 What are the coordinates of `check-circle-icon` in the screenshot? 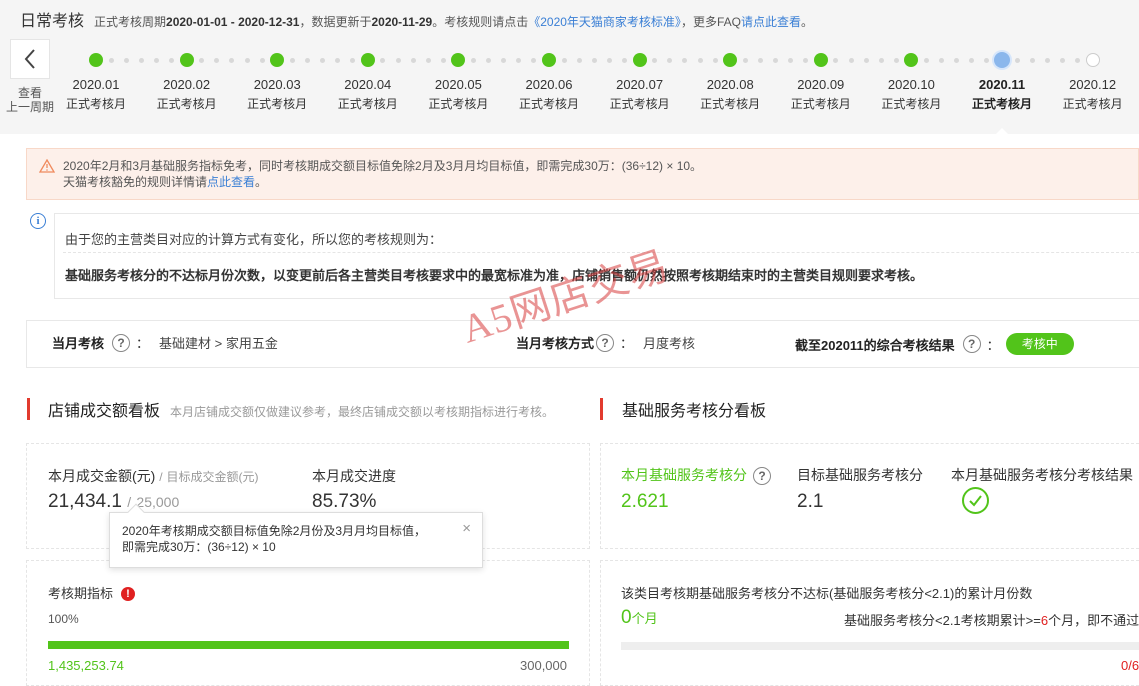 It's located at (975, 500).